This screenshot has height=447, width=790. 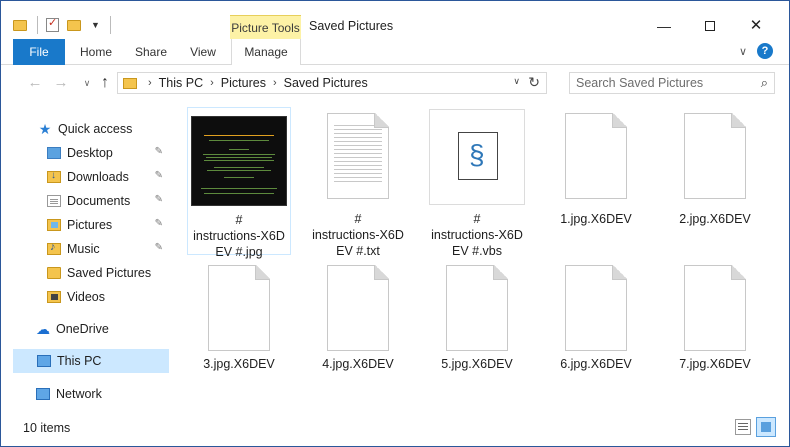 I want to click on computer-icon, so click(x=44, y=361).